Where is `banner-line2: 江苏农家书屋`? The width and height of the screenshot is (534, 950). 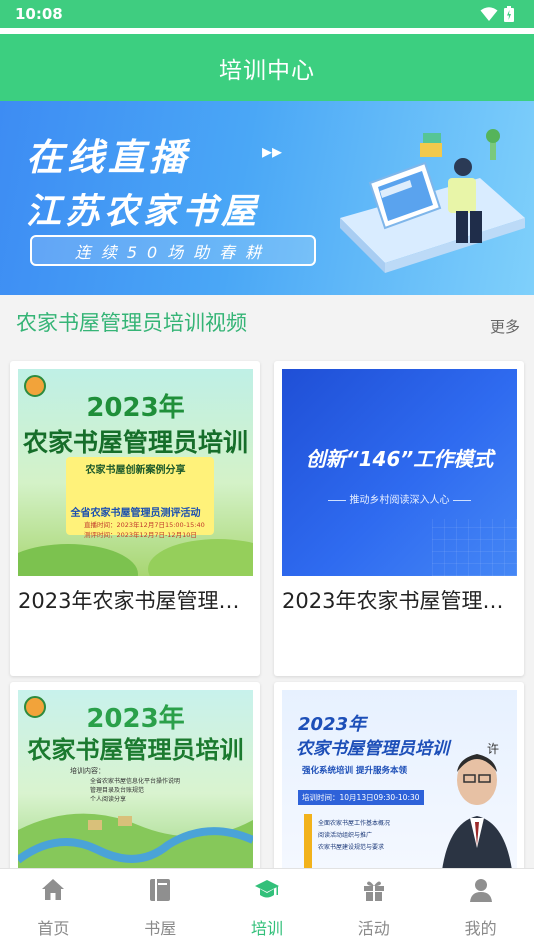
banner-line2: 江苏农家书屋 is located at coordinates (143, 212).